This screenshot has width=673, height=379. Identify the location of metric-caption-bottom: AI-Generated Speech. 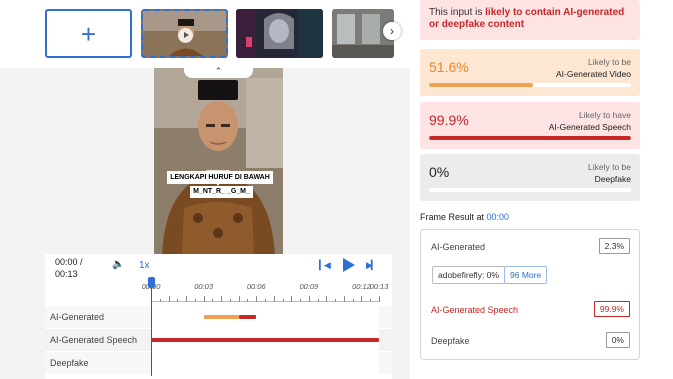
(589, 127).